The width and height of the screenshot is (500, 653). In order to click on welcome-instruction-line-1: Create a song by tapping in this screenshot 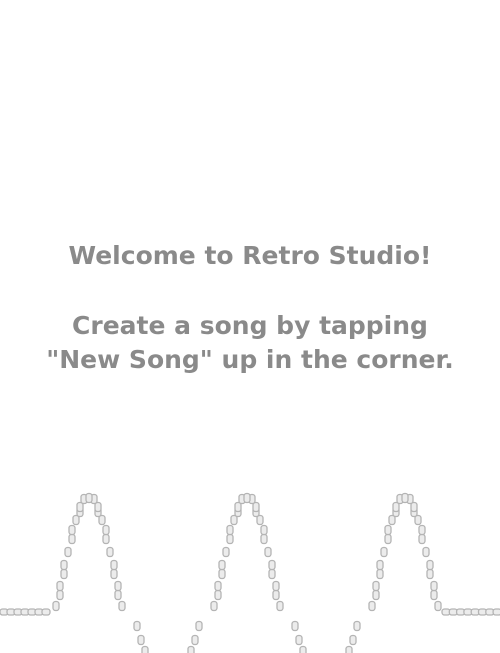, I will do `click(250, 325)`.